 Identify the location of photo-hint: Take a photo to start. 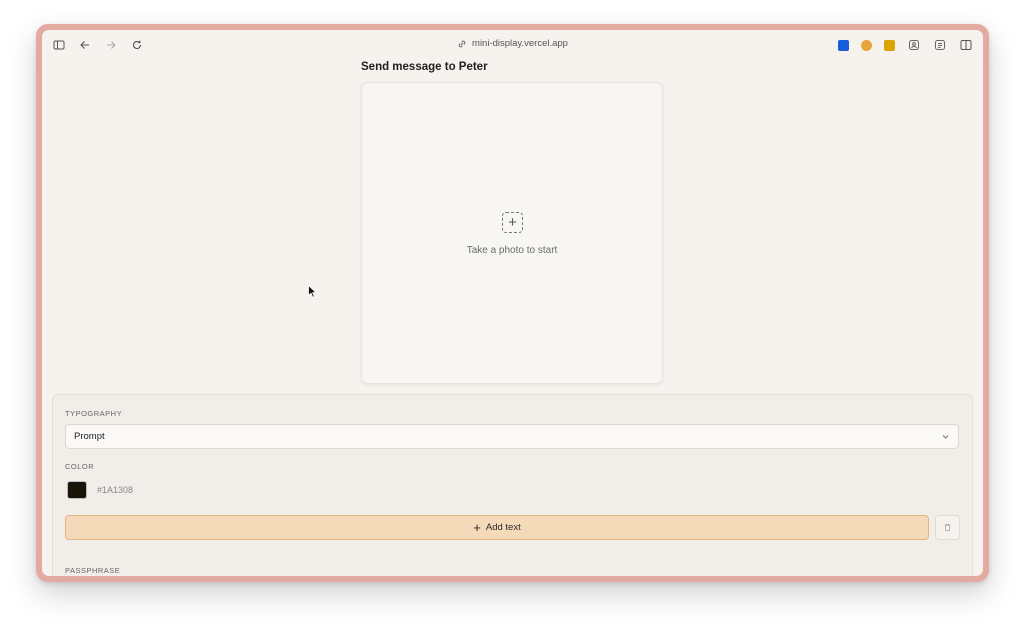
(512, 250).